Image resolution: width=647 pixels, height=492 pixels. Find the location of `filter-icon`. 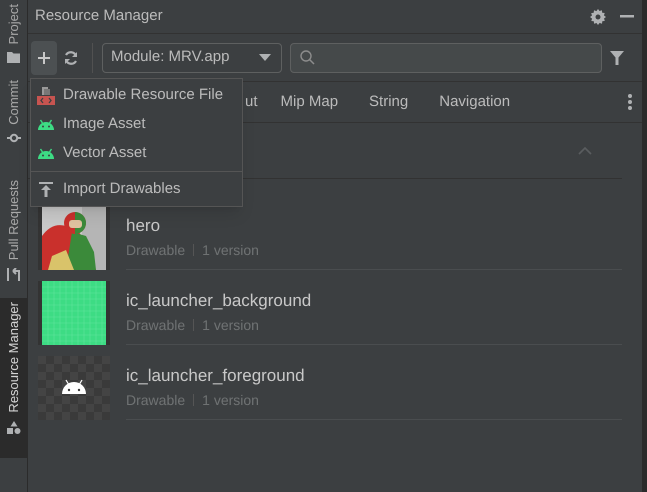

filter-icon is located at coordinates (617, 57).